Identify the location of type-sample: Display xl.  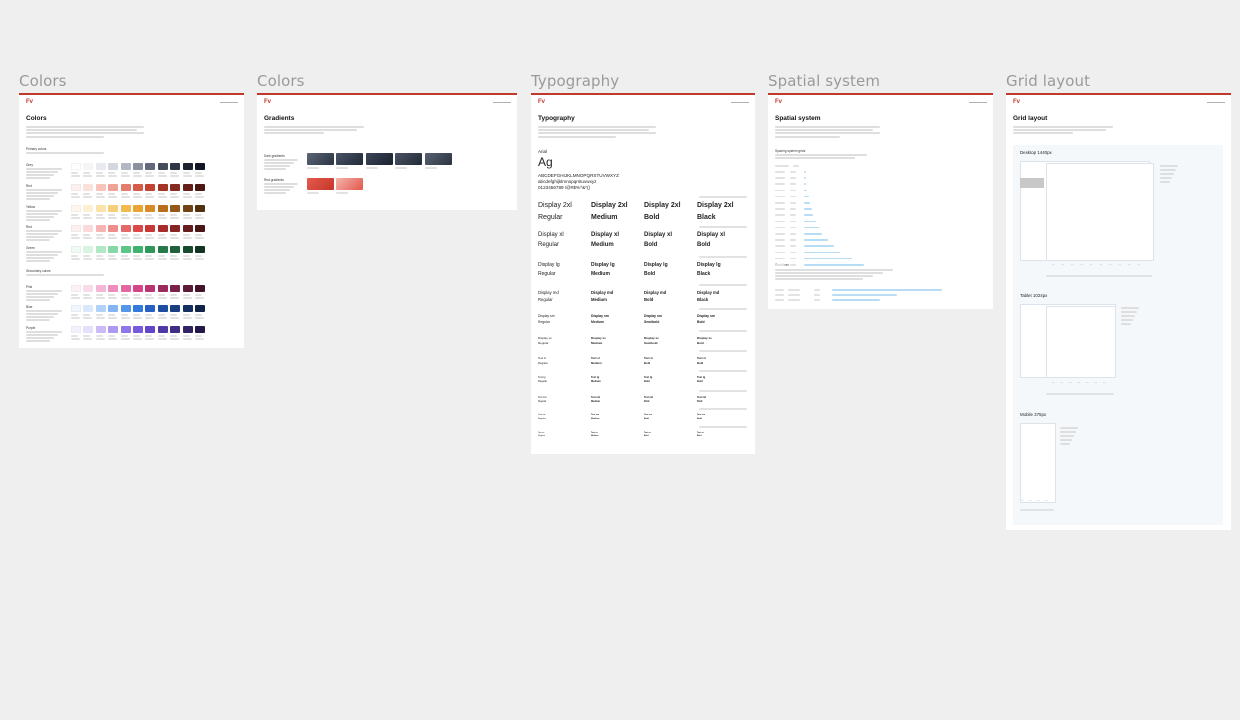
(711, 235).